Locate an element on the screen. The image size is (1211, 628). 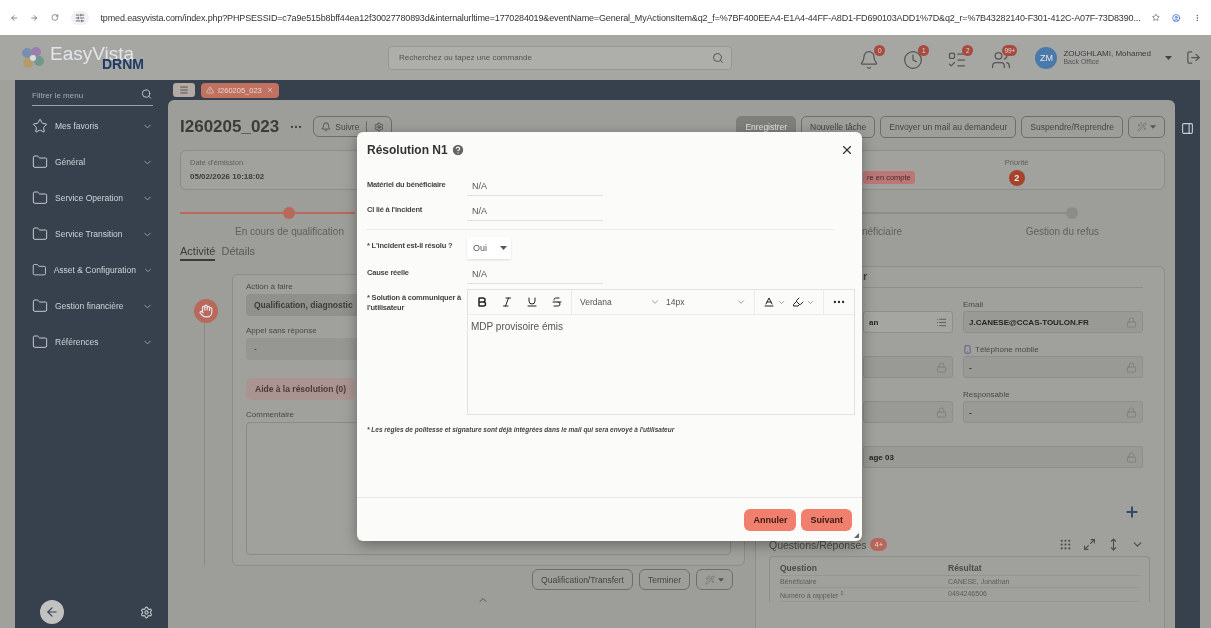
field-label: Appel sans réponse is located at coordinates (281, 330).